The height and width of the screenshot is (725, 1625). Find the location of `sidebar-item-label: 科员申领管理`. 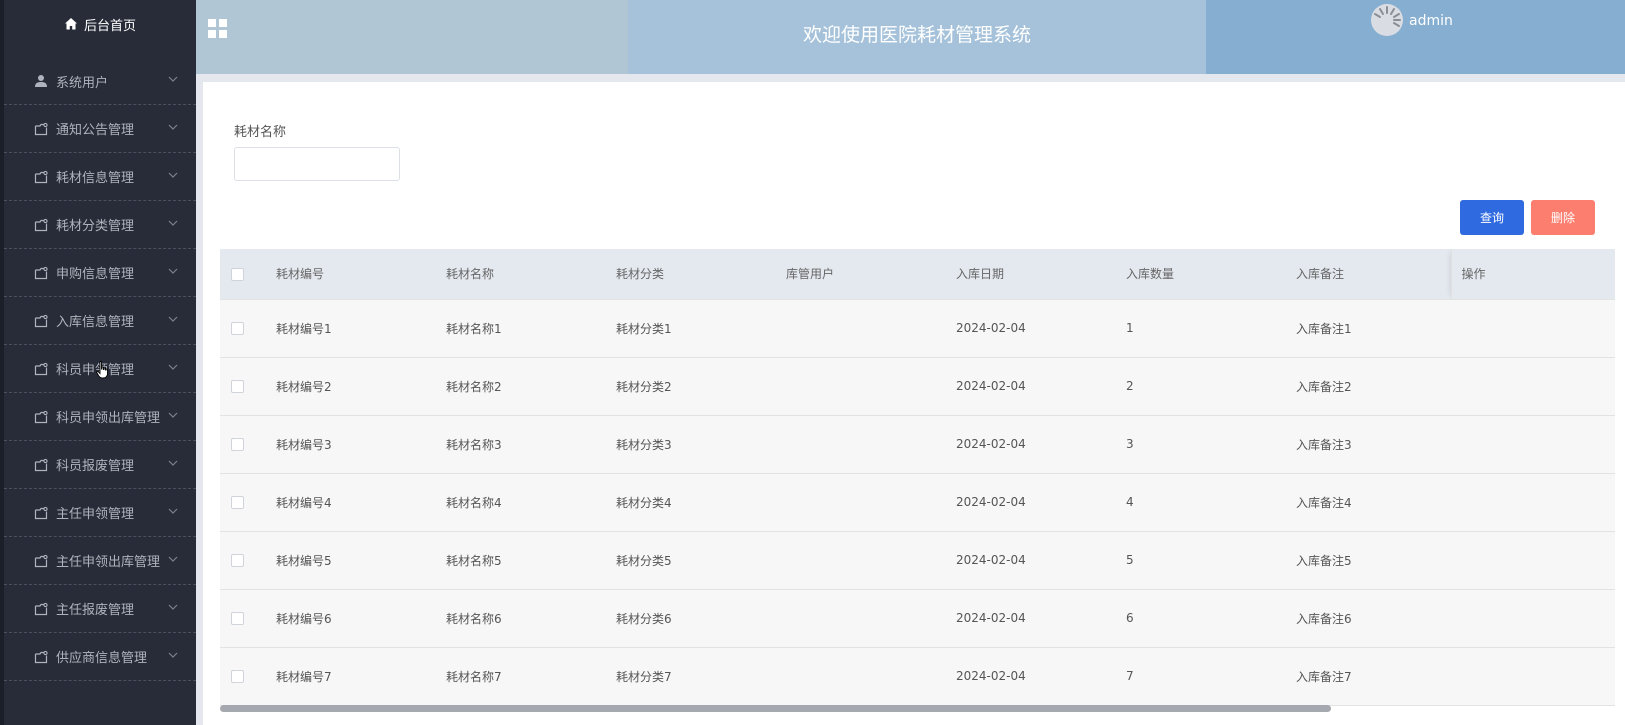

sidebar-item-label: 科员申领管理 is located at coordinates (95, 370).